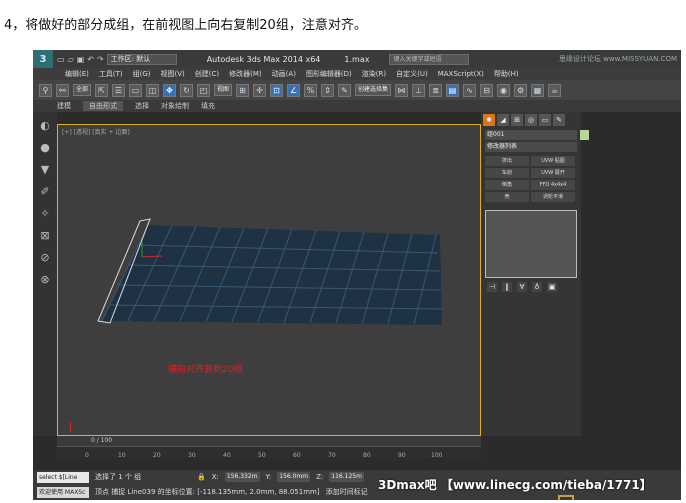  I want to click on modify-tab-icon: ◢, so click(503, 120).